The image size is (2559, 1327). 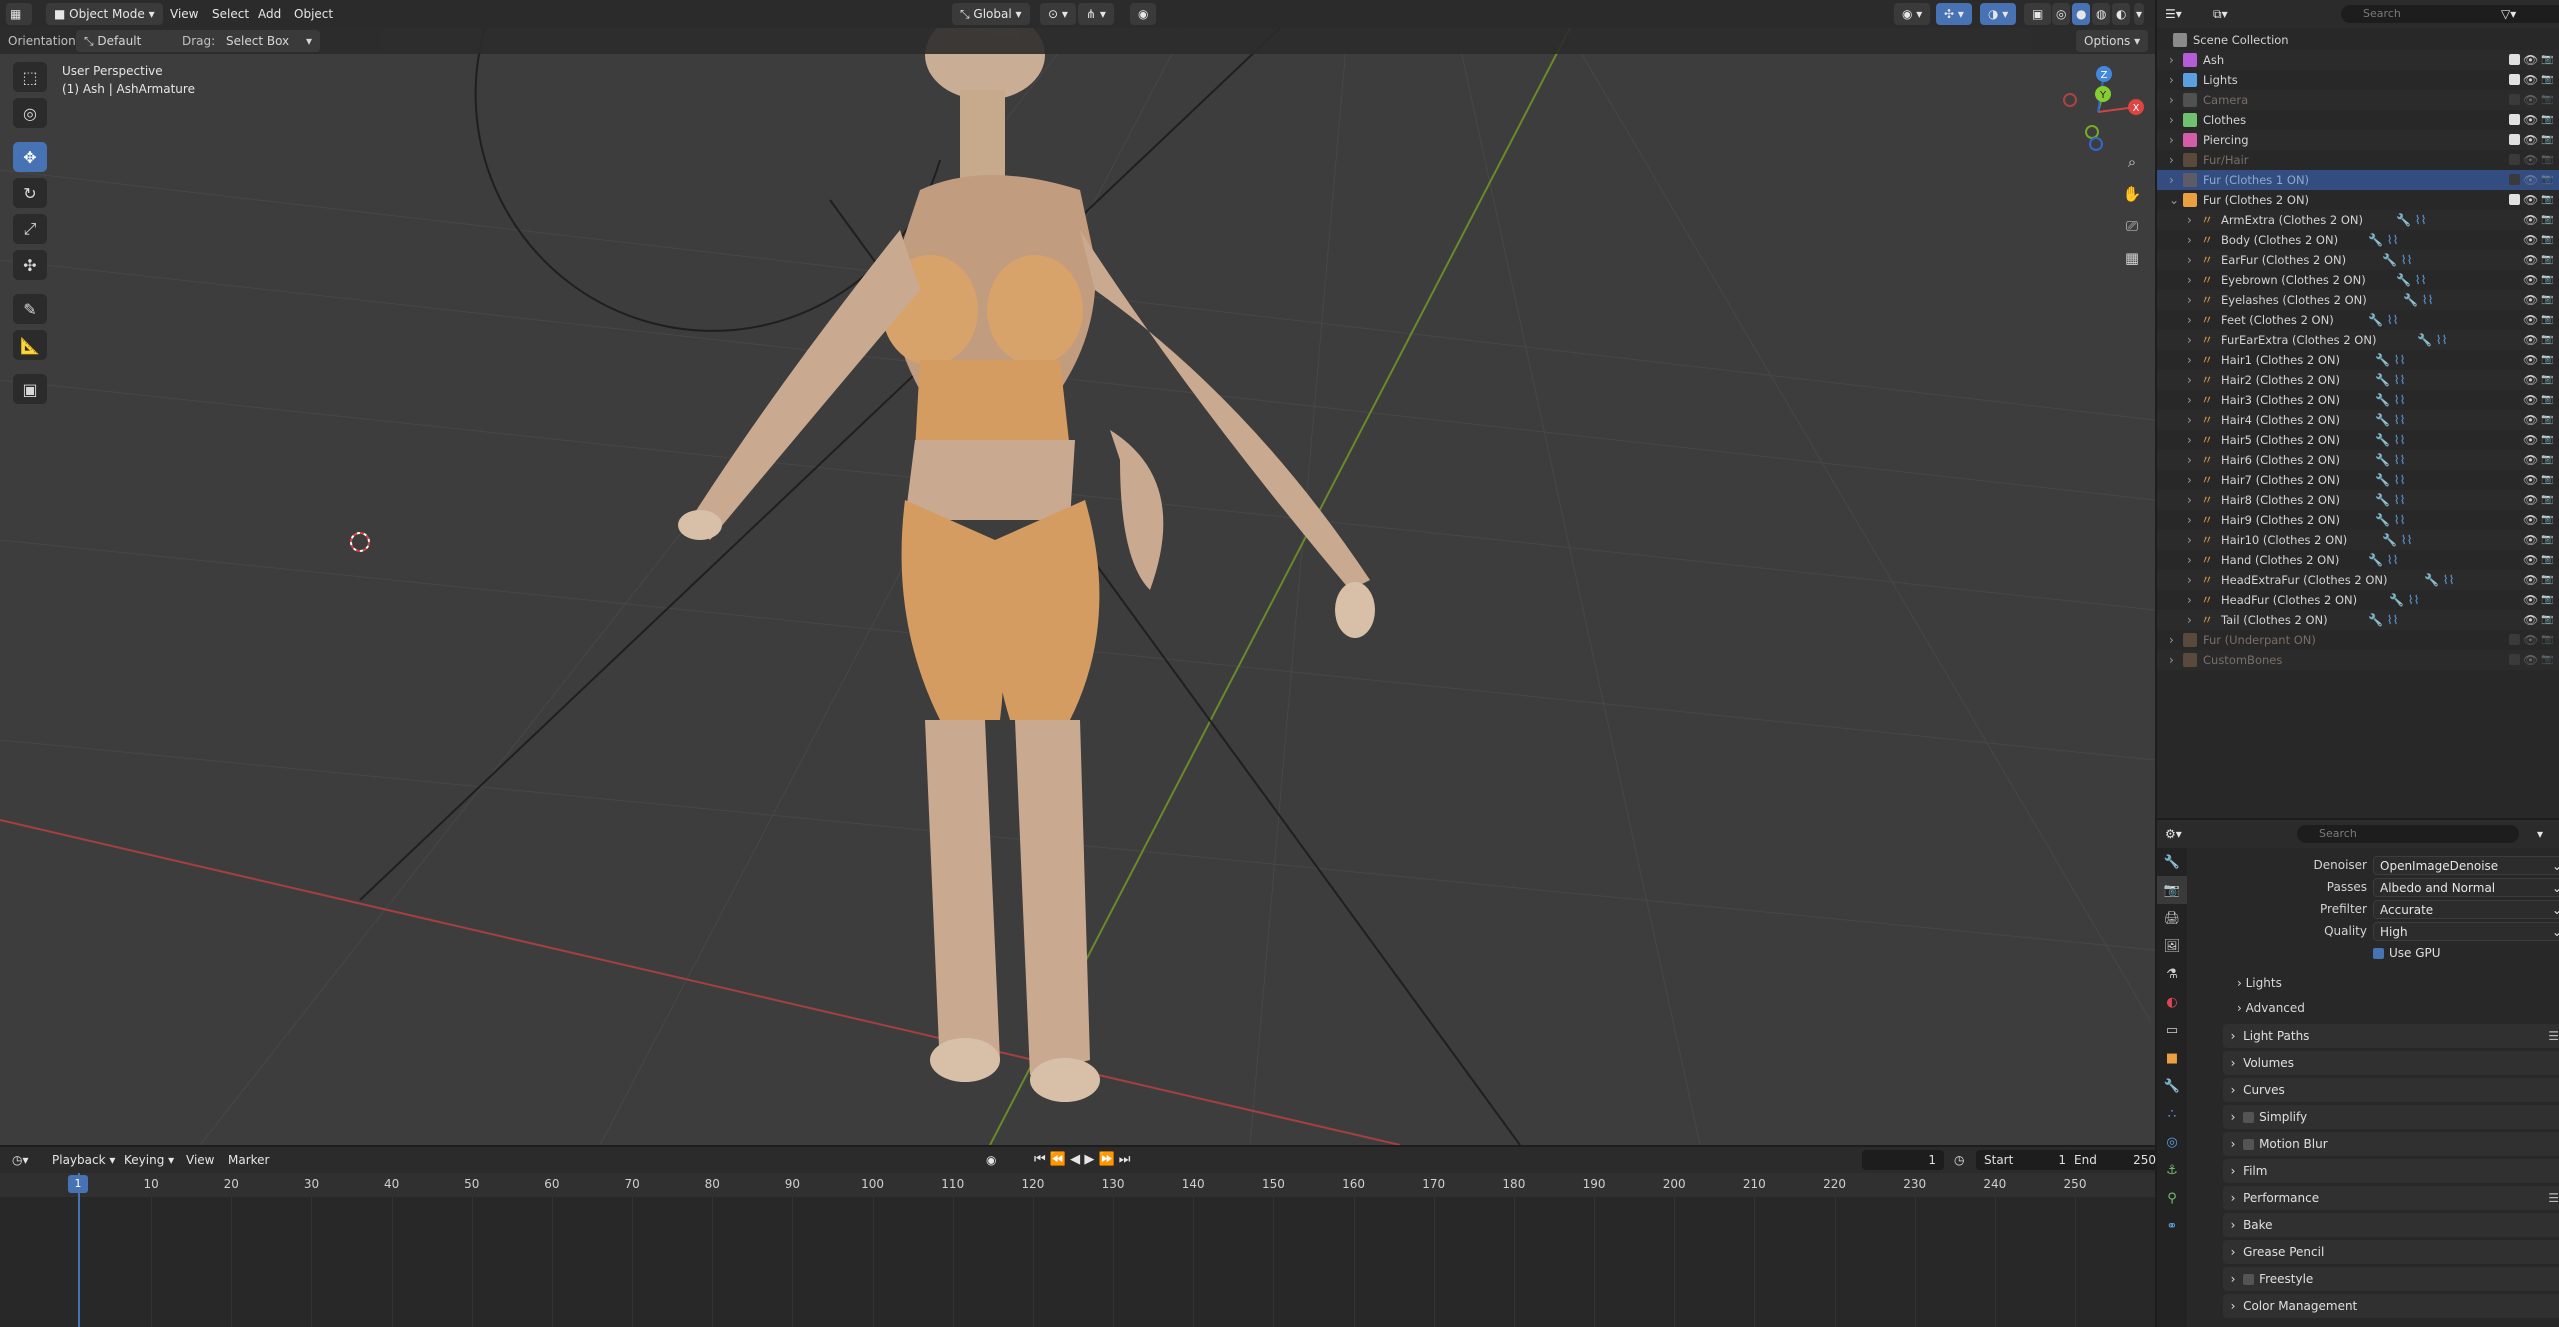 I want to click on transform-orientation-dropdown: ⤡ Global ▾, so click(x=991, y=14).